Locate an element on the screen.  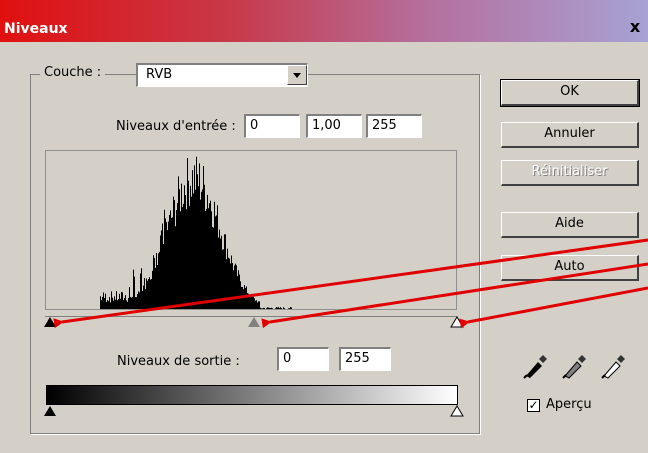
output-black-slider is located at coordinates (50, 411).